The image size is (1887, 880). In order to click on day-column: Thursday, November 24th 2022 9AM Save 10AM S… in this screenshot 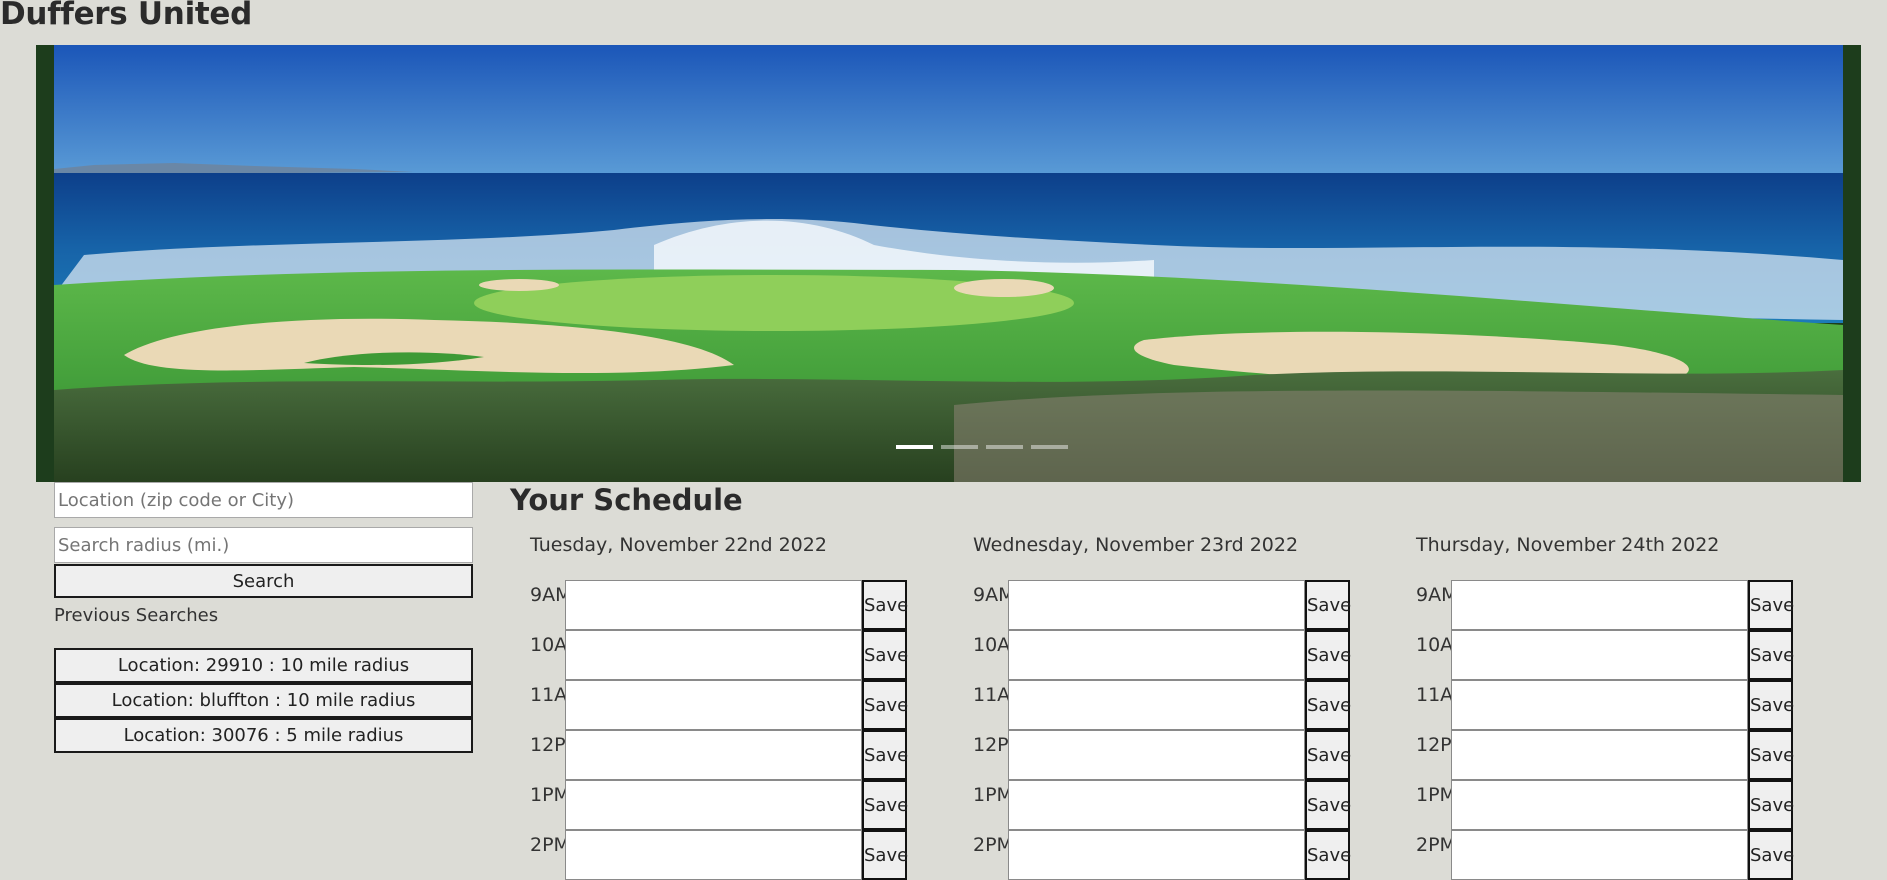, I will do `click(1596, 706)`.